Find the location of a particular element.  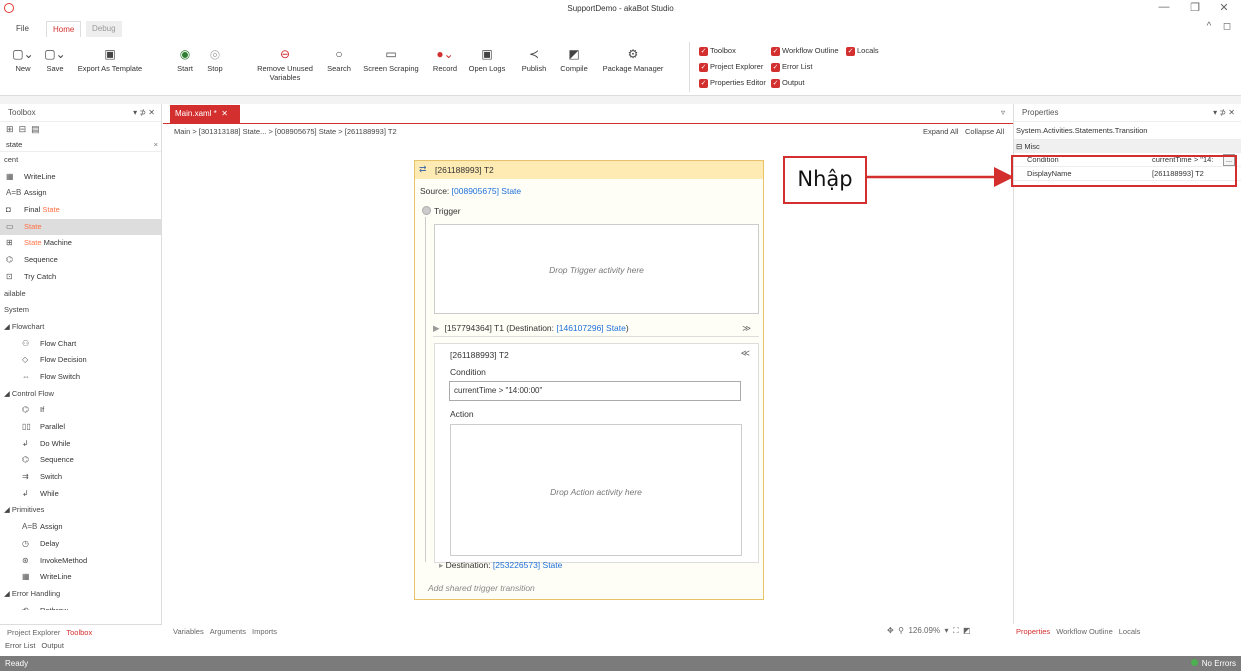

add-shared-trigger-link: Add shared trigger transition is located at coordinates (481, 588).